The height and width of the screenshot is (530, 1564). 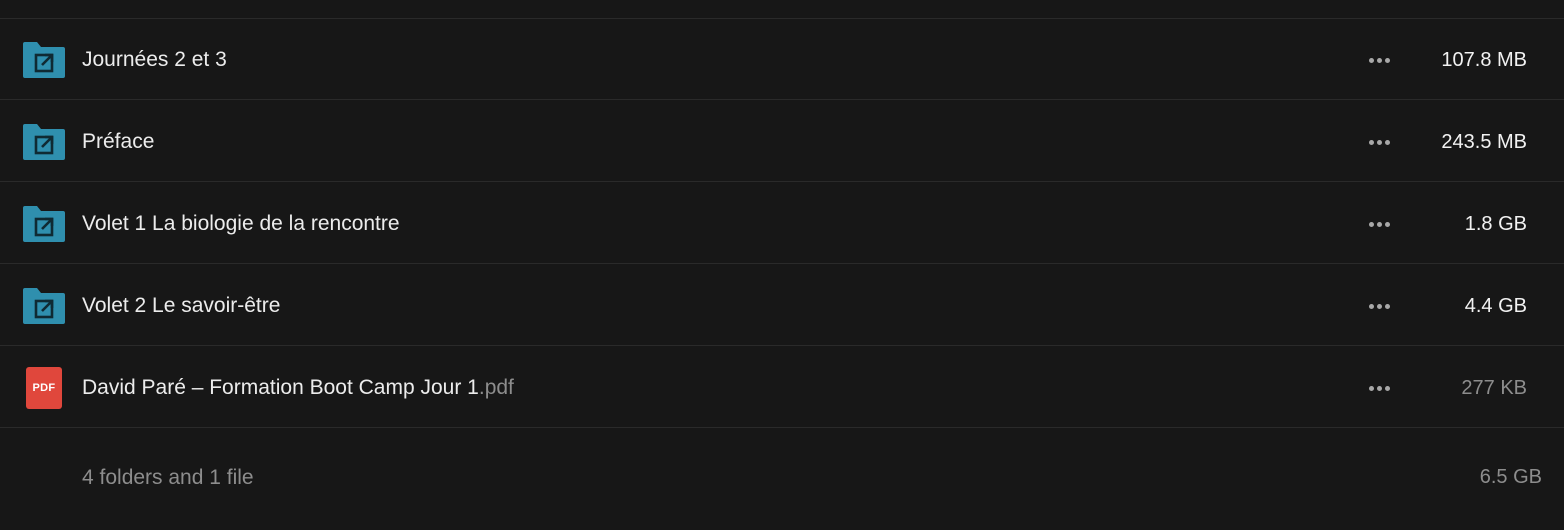 I want to click on pdf-file-icon: PDF, so click(x=44, y=388).